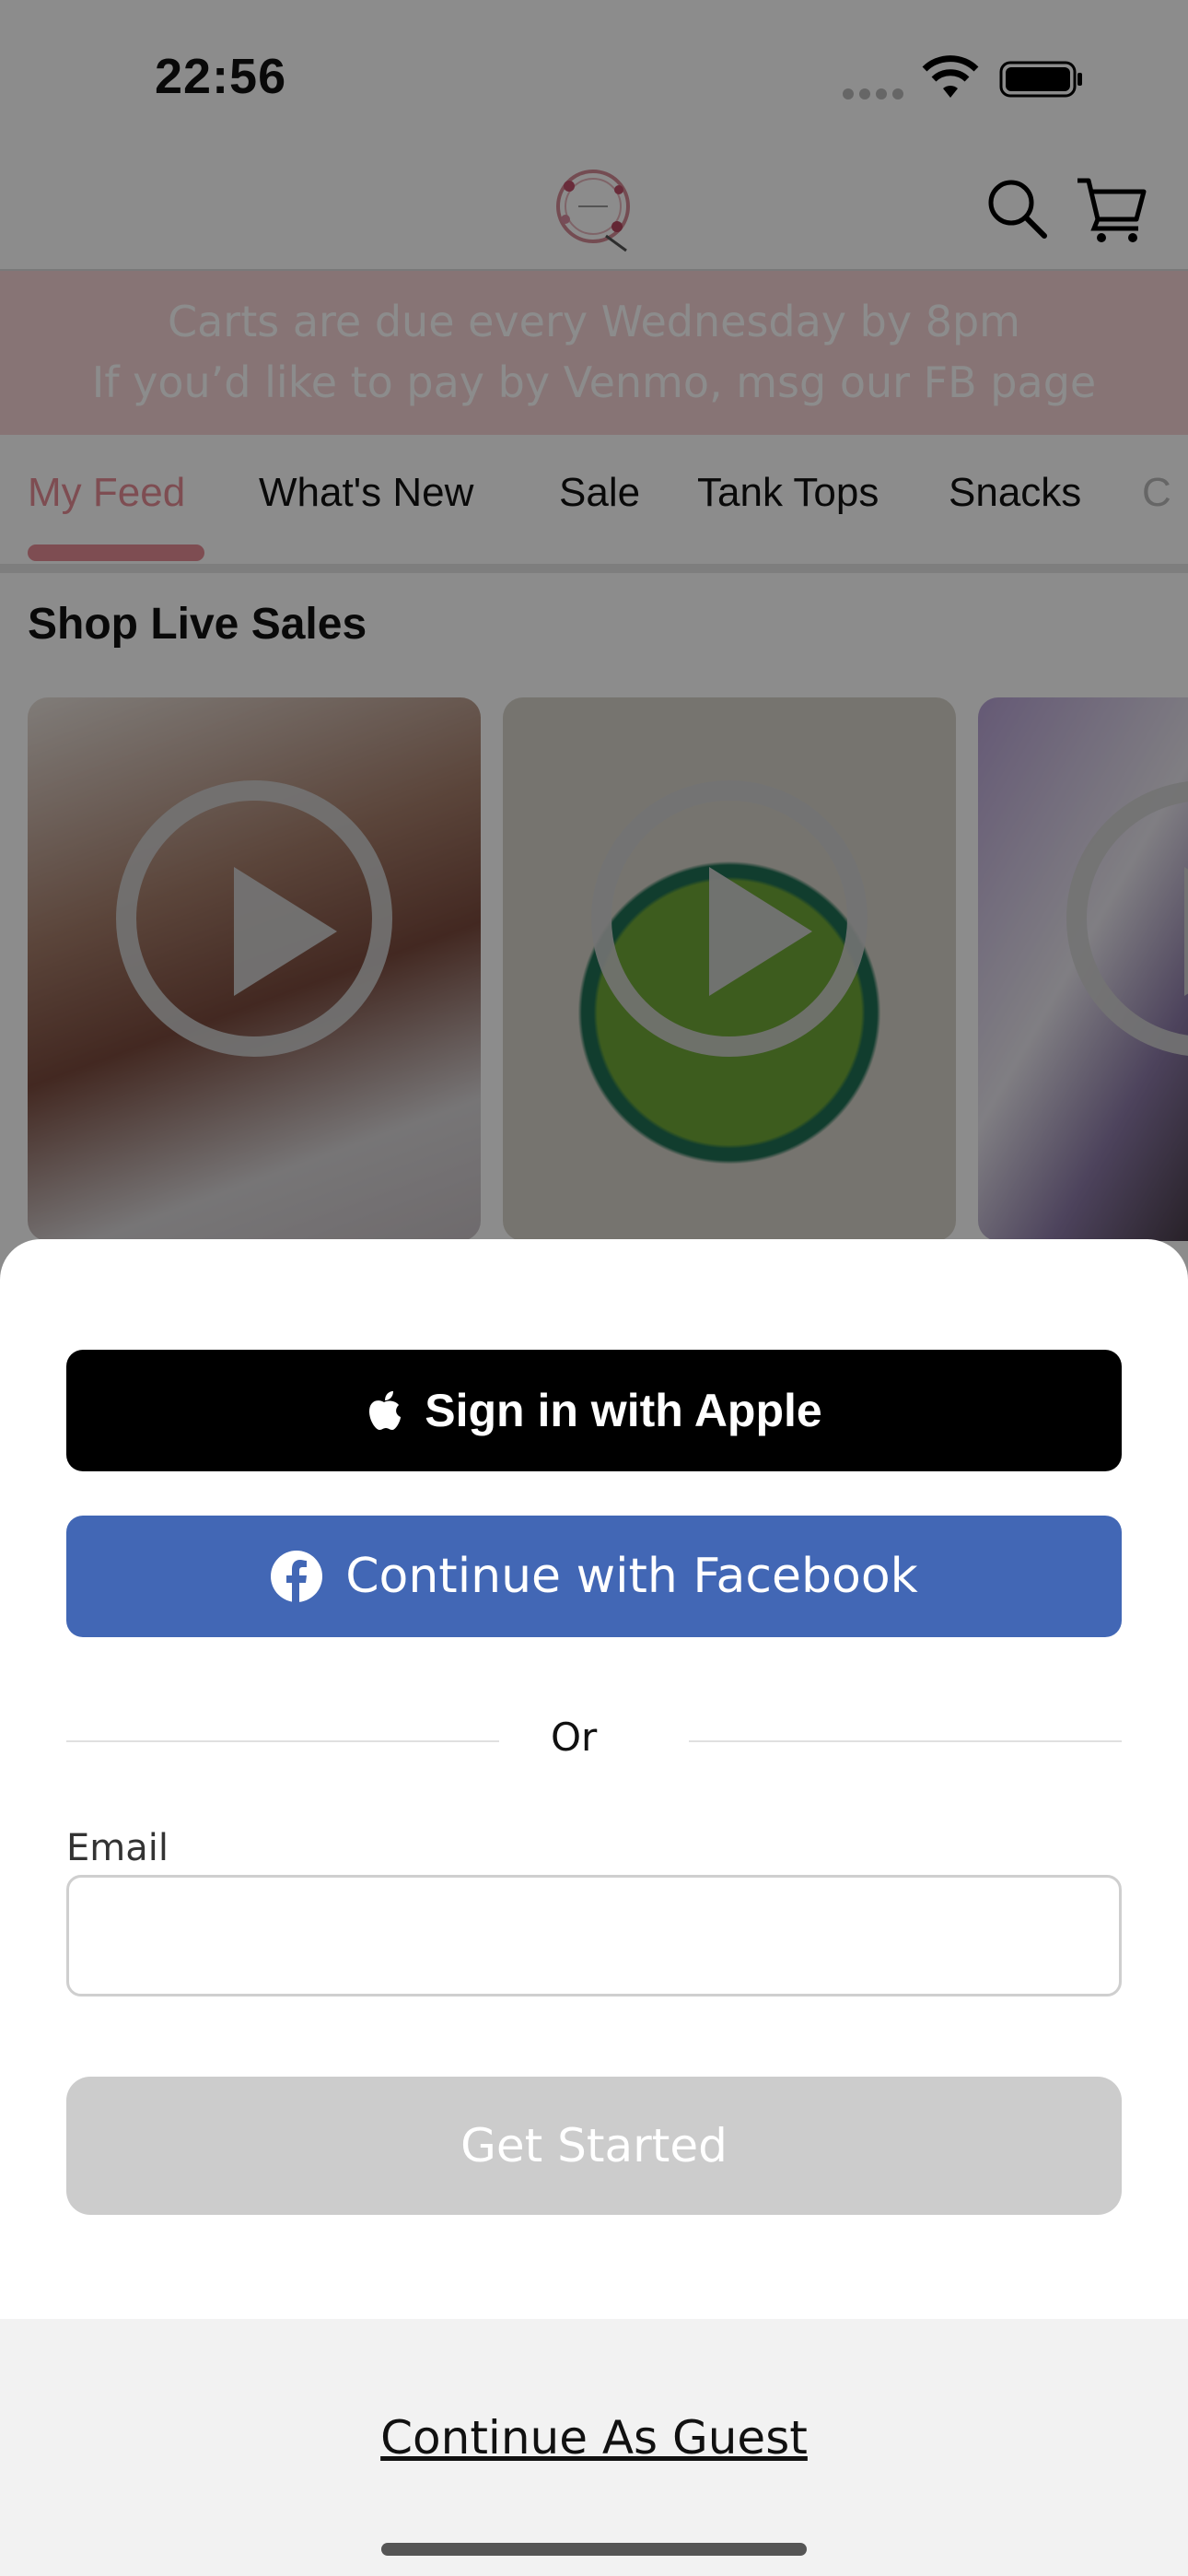  What do you see at coordinates (623, 1410) in the screenshot?
I see `apple-button-label: Sign in with Apple` at bounding box center [623, 1410].